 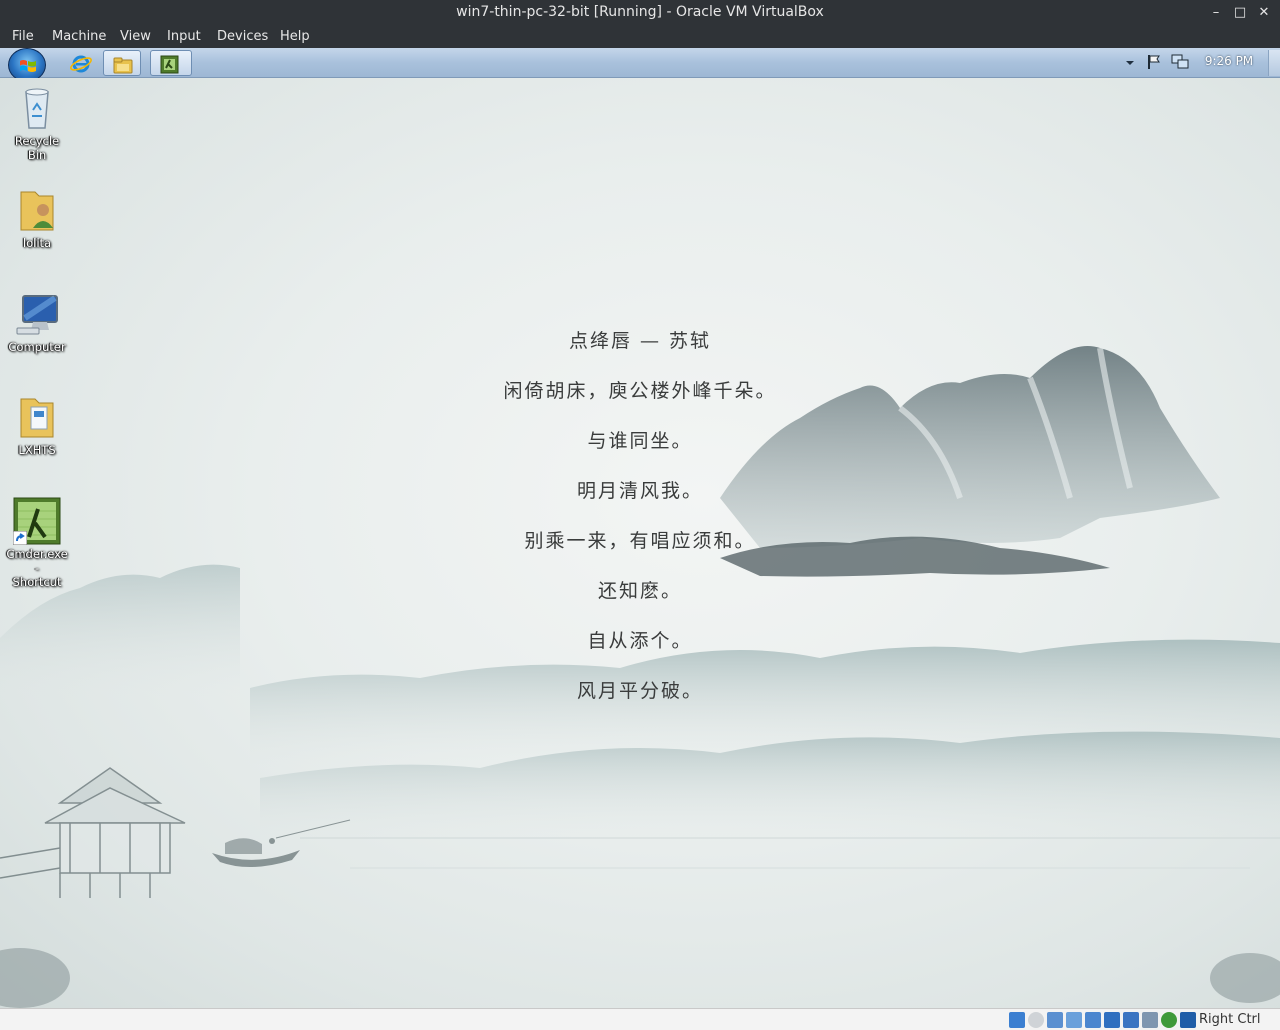 I want to click on taskbar-clock: 9:26 PM, so click(x=1229, y=61).